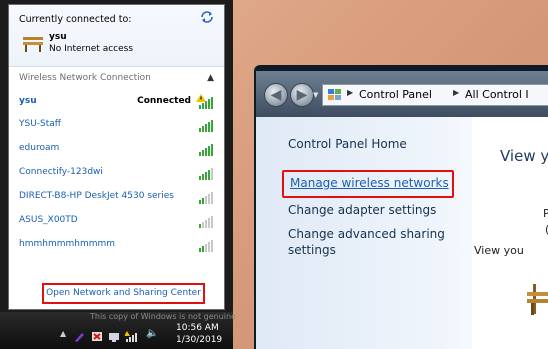  Describe the element at coordinates (123, 293) in the screenshot. I see `open-network-sharing-center-link: Open Network and Sharing Center` at that location.